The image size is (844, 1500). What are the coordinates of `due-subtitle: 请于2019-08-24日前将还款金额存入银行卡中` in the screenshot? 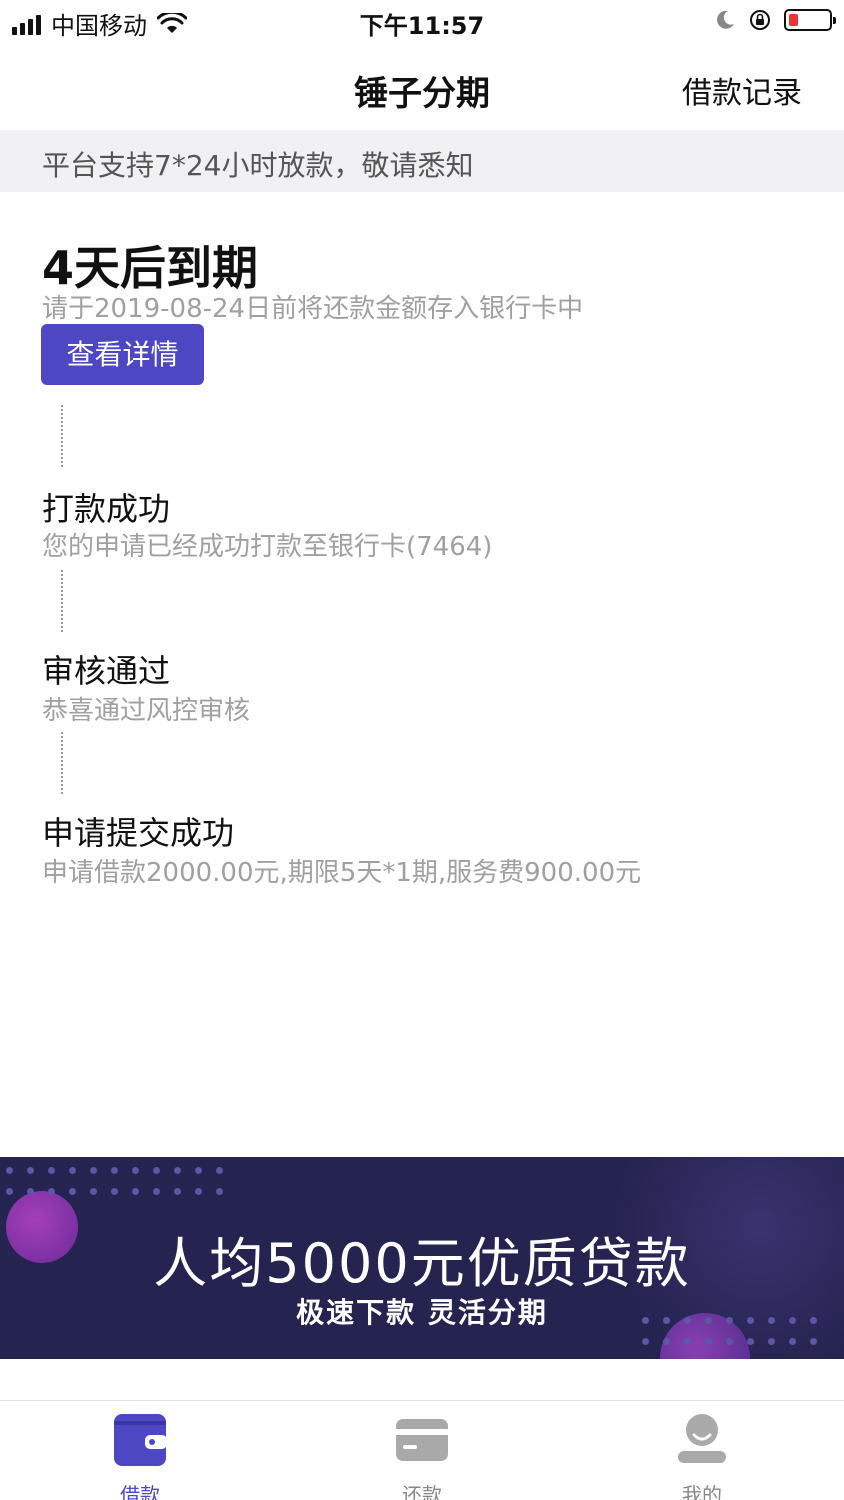 It's located at (313, 309).